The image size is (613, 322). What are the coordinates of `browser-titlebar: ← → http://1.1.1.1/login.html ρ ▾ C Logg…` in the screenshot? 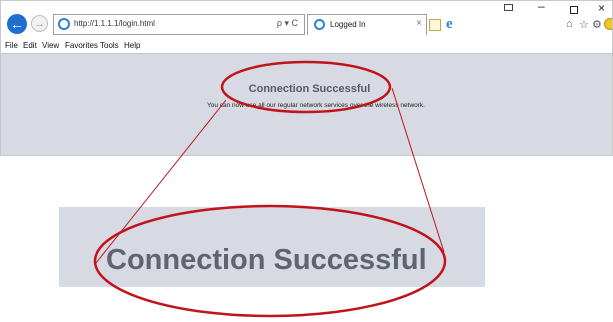 It's located at (306, 20).